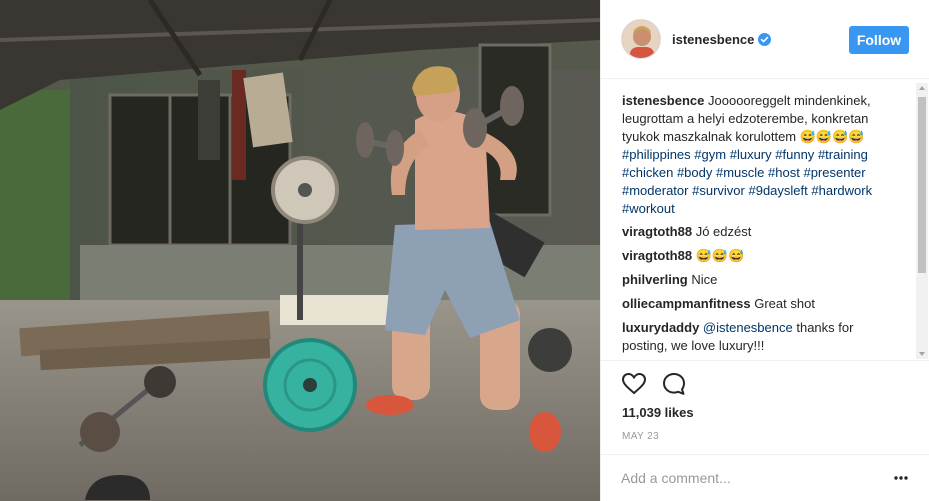 Image resolution: width=929 pixels, height=501 pixels. I want to click on hashtag-link: #hardwork, so click(841, 190).